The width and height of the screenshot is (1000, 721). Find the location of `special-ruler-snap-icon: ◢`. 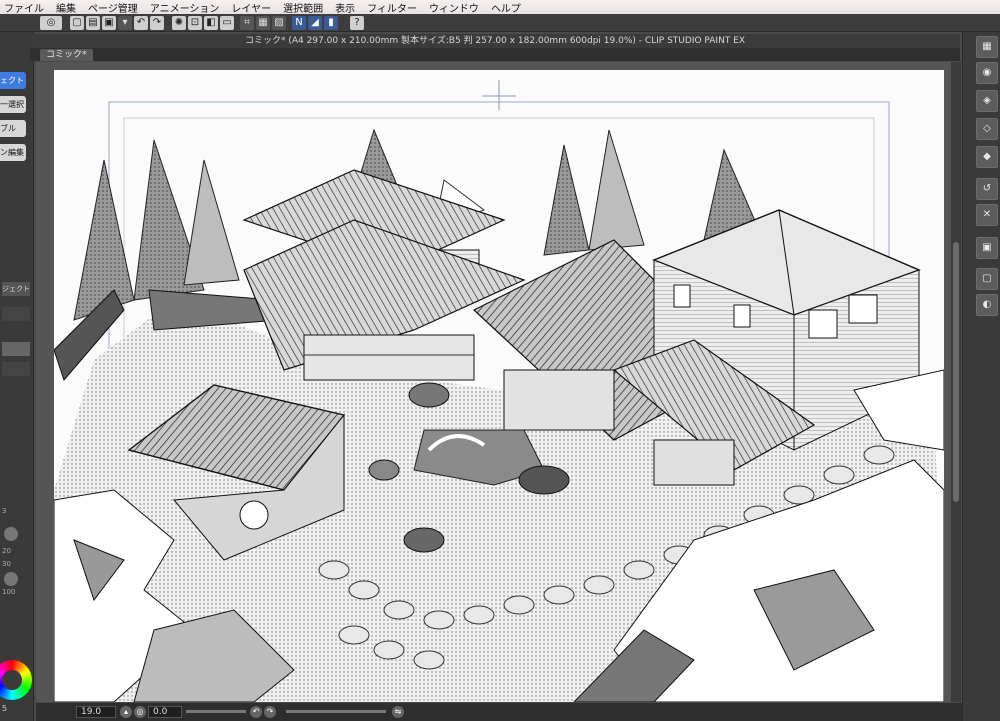

special-ruler-snap-icon: ◢ is located at coordinates (315, 23).